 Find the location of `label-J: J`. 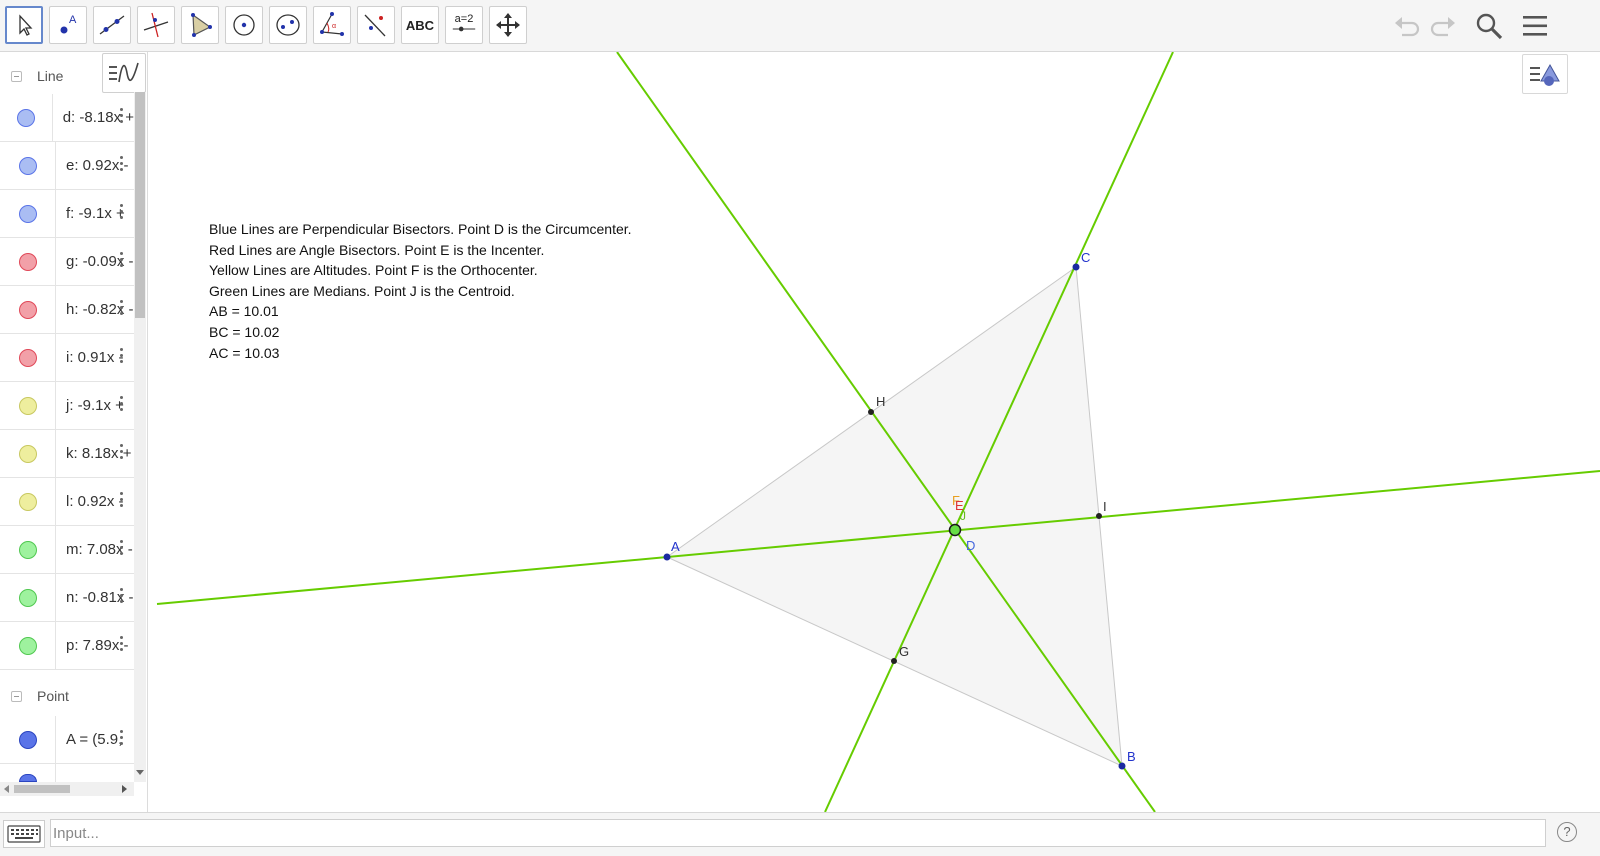

label-J: J is located at coordinates (963, 516).